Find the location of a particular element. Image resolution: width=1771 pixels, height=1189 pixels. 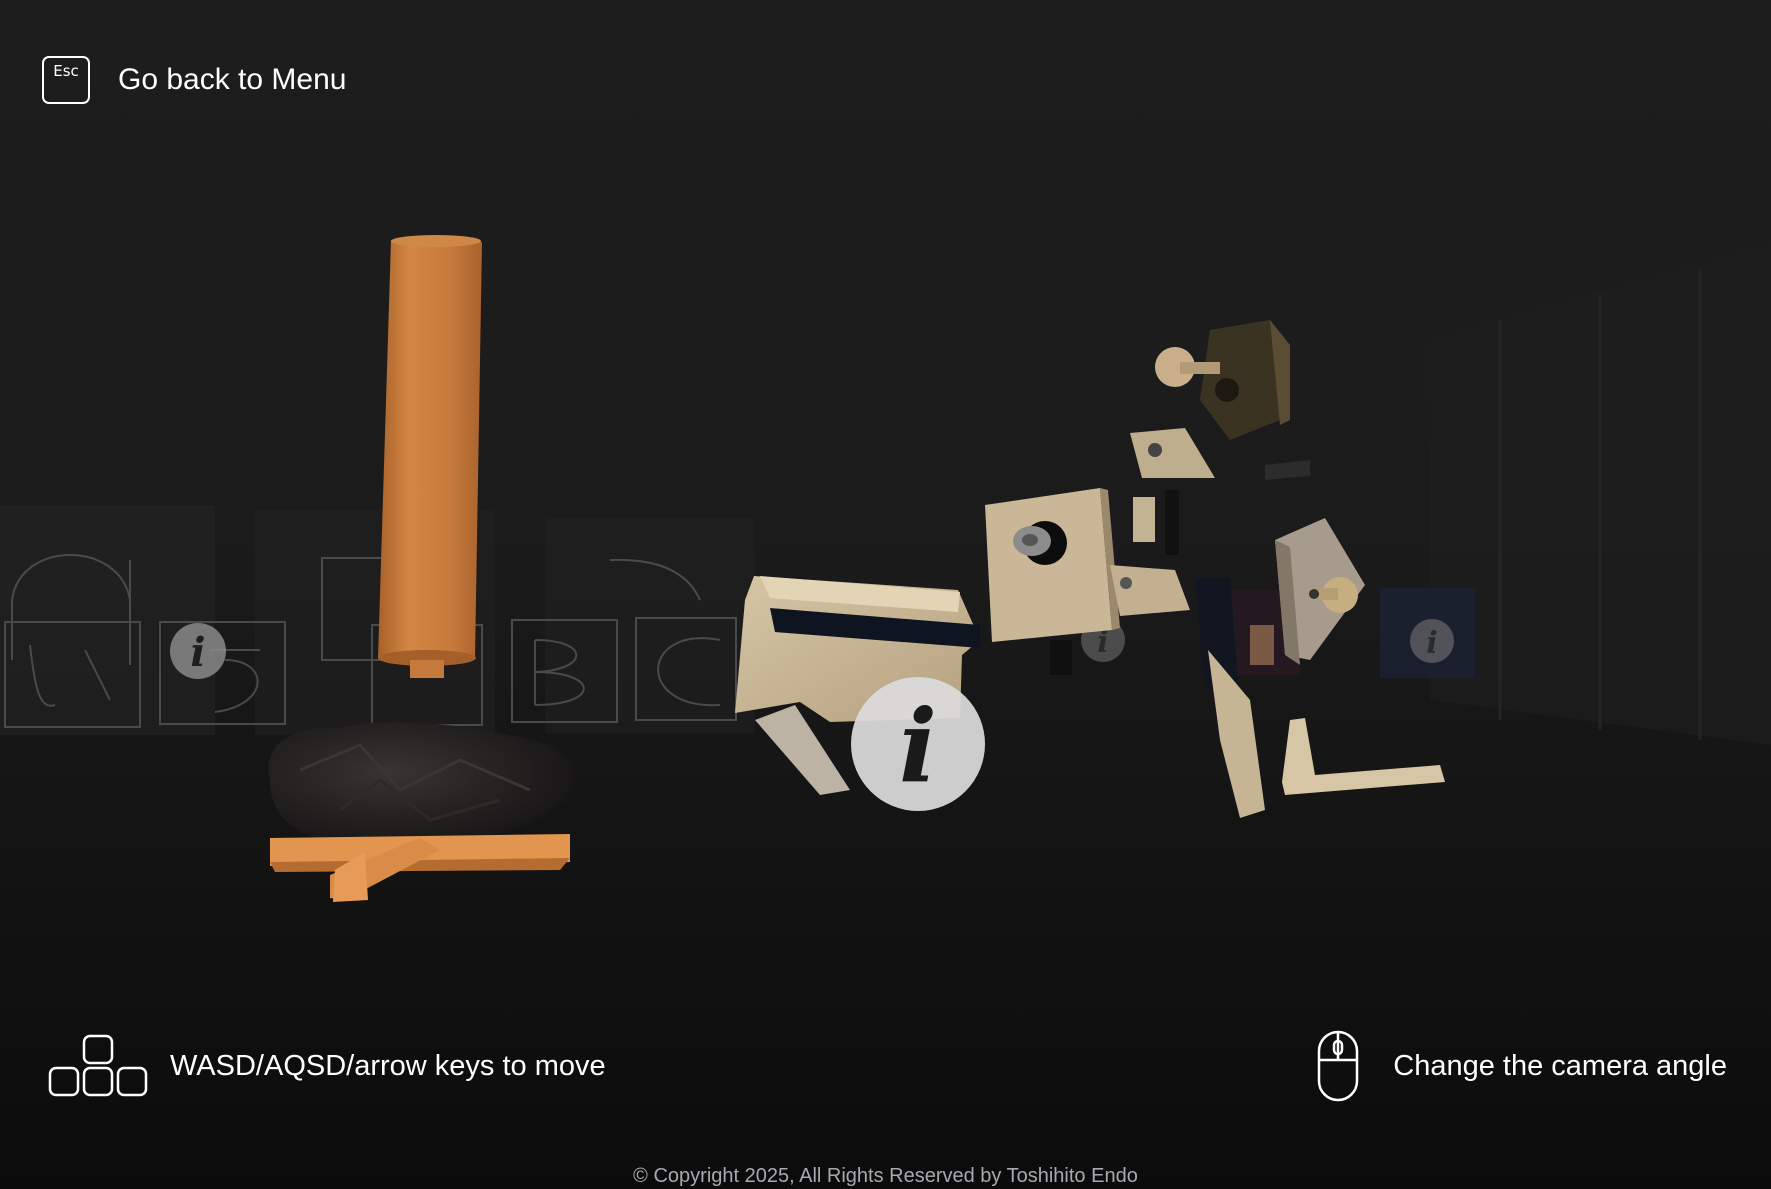

esc-key-icon: Esc is located at coordinates (66, 80).